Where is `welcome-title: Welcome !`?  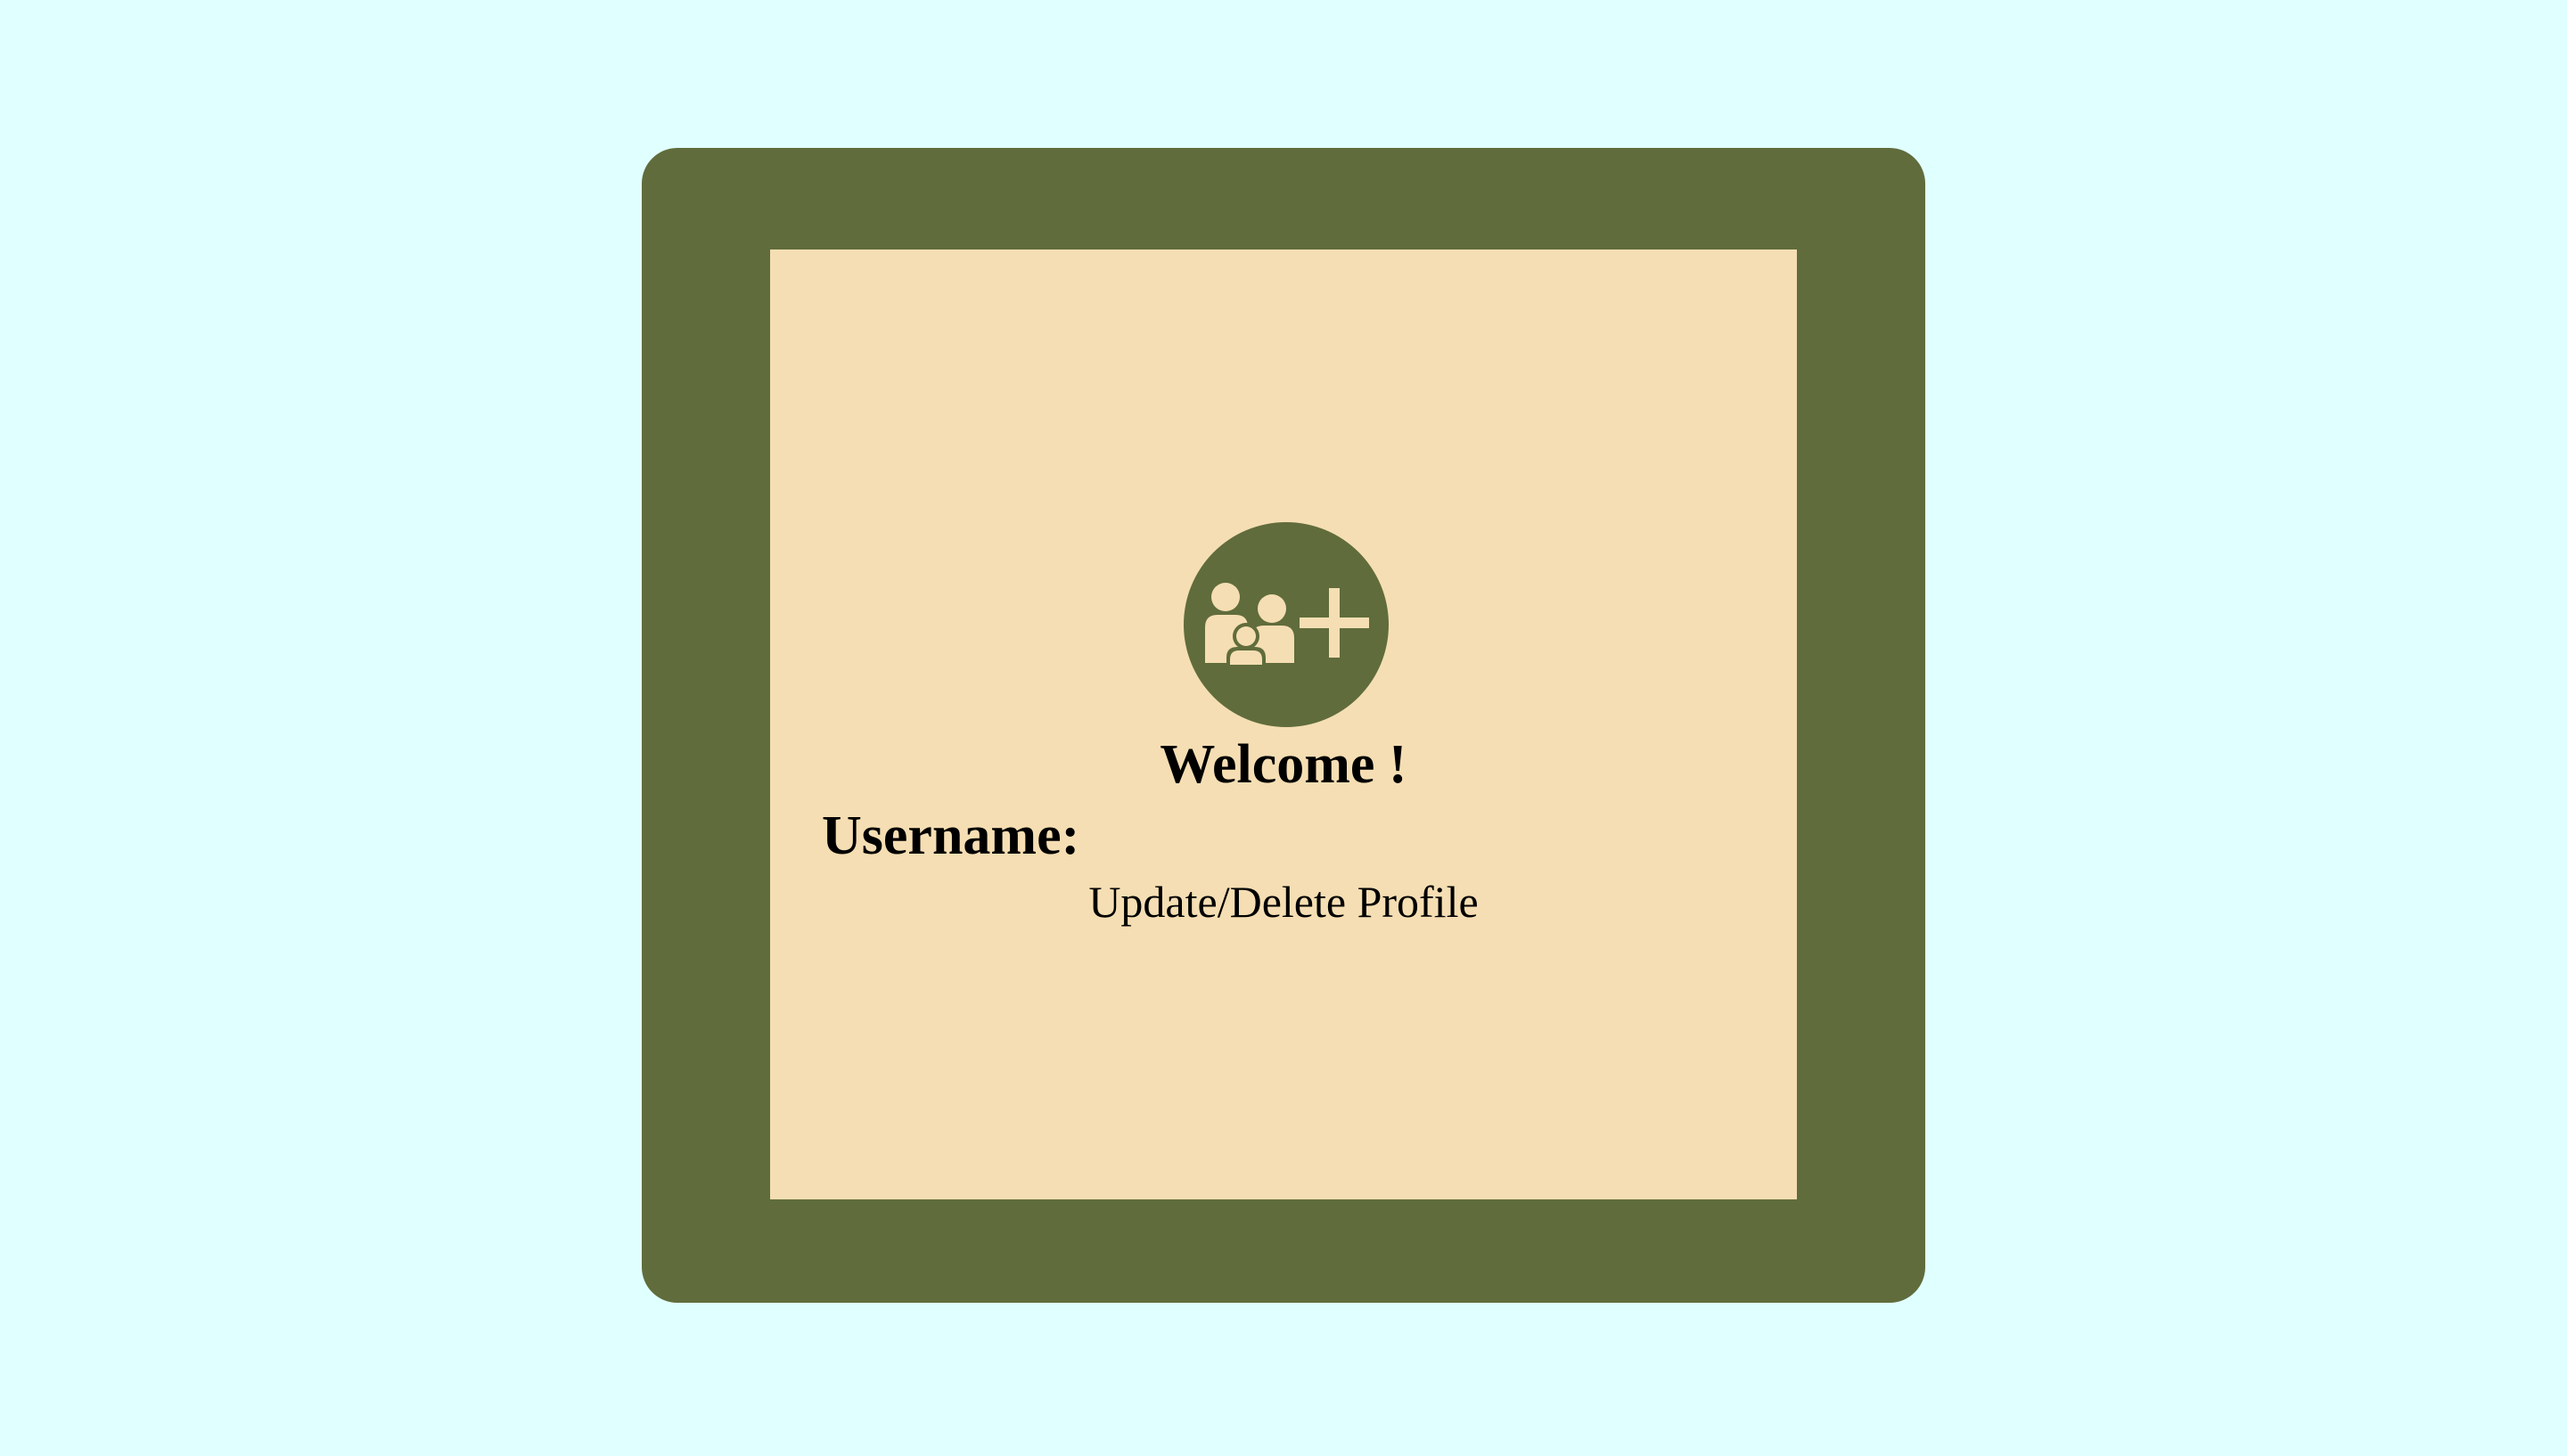
welcome-title: Welcome ! is located at coordinates (1283, 764).